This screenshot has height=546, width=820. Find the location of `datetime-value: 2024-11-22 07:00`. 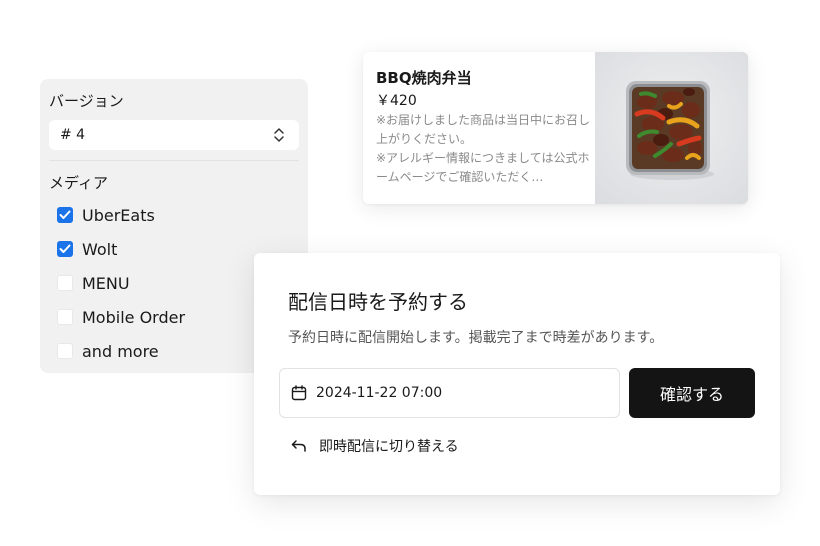

datetime-value: 2024-11-22 07:00 is located at coordinates (379, 393).